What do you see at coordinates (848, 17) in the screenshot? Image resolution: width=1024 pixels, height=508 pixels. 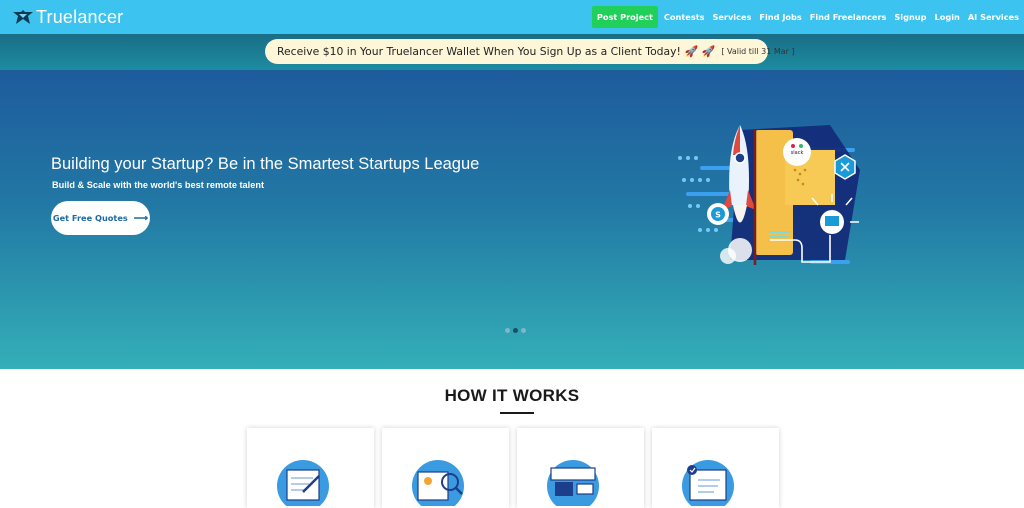 I see `nav-link-find-freelancers: Find Freelancers` at bounding box center [848, 17].